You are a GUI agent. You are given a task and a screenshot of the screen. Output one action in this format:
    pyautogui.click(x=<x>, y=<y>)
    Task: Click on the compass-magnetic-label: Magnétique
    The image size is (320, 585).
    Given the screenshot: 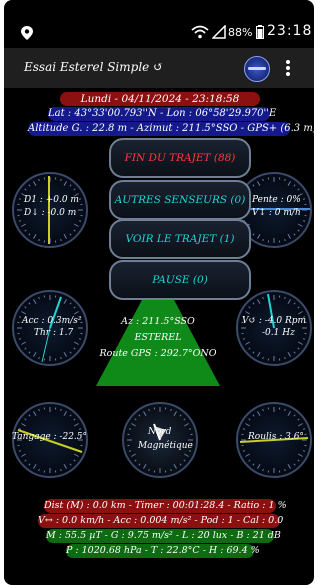 What is the action you would take?
    pyautogui.click(x=165, y=446)
    